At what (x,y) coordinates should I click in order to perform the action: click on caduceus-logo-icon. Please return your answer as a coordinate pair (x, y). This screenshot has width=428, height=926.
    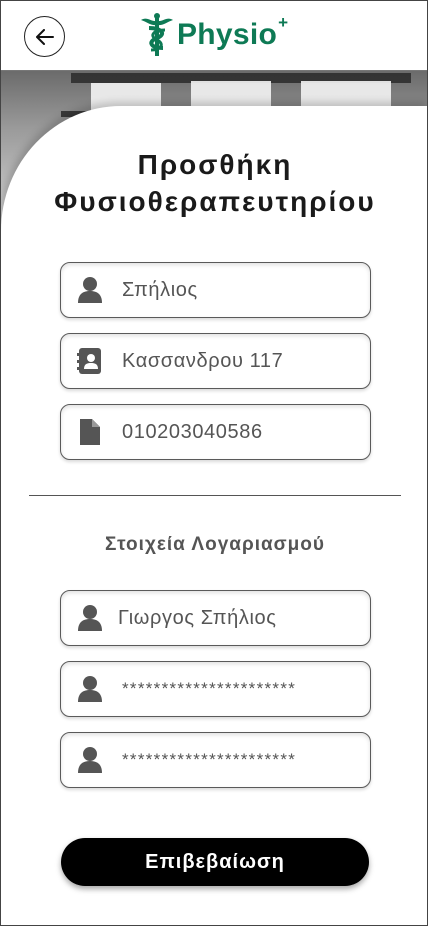
    Looking at the image, I should click on (157, 34).